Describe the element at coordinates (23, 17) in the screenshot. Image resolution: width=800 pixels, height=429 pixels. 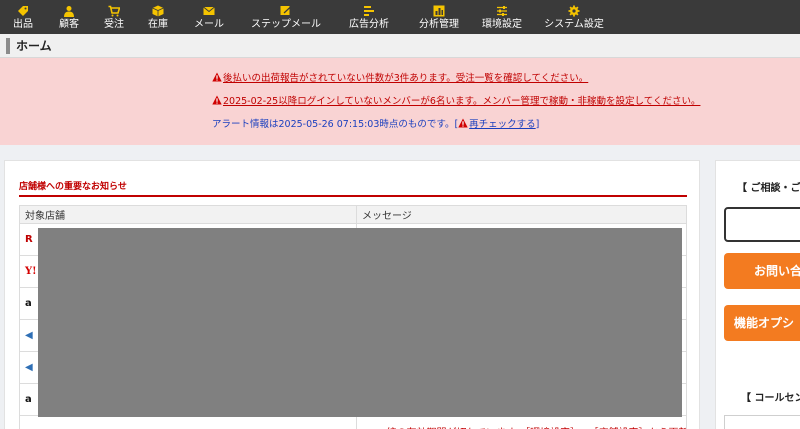
I see `nav-item-listing: 出品` at that location.